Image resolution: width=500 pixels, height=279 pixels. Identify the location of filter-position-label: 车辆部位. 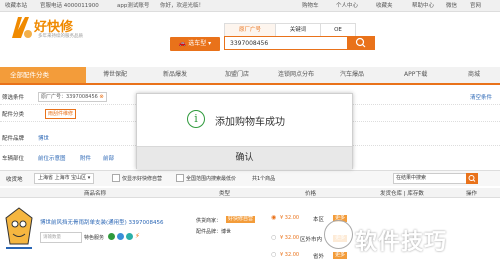
(13, 159).